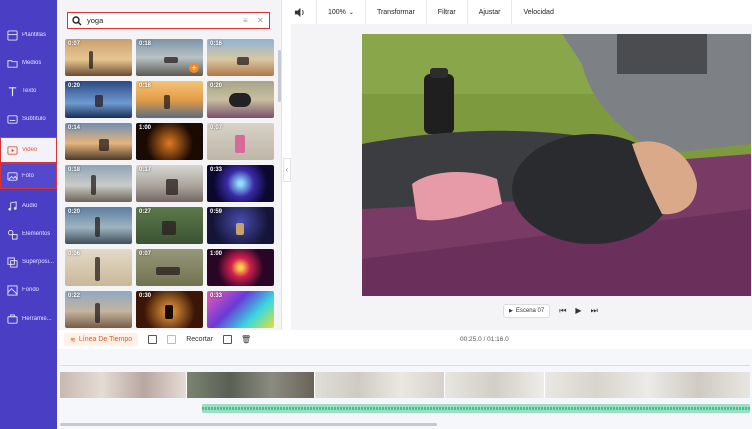 This screenshot has height=429, width=752. Describe the element at coordinates (153, 339) in the screenshot. I see `add-track-icon` at that location.